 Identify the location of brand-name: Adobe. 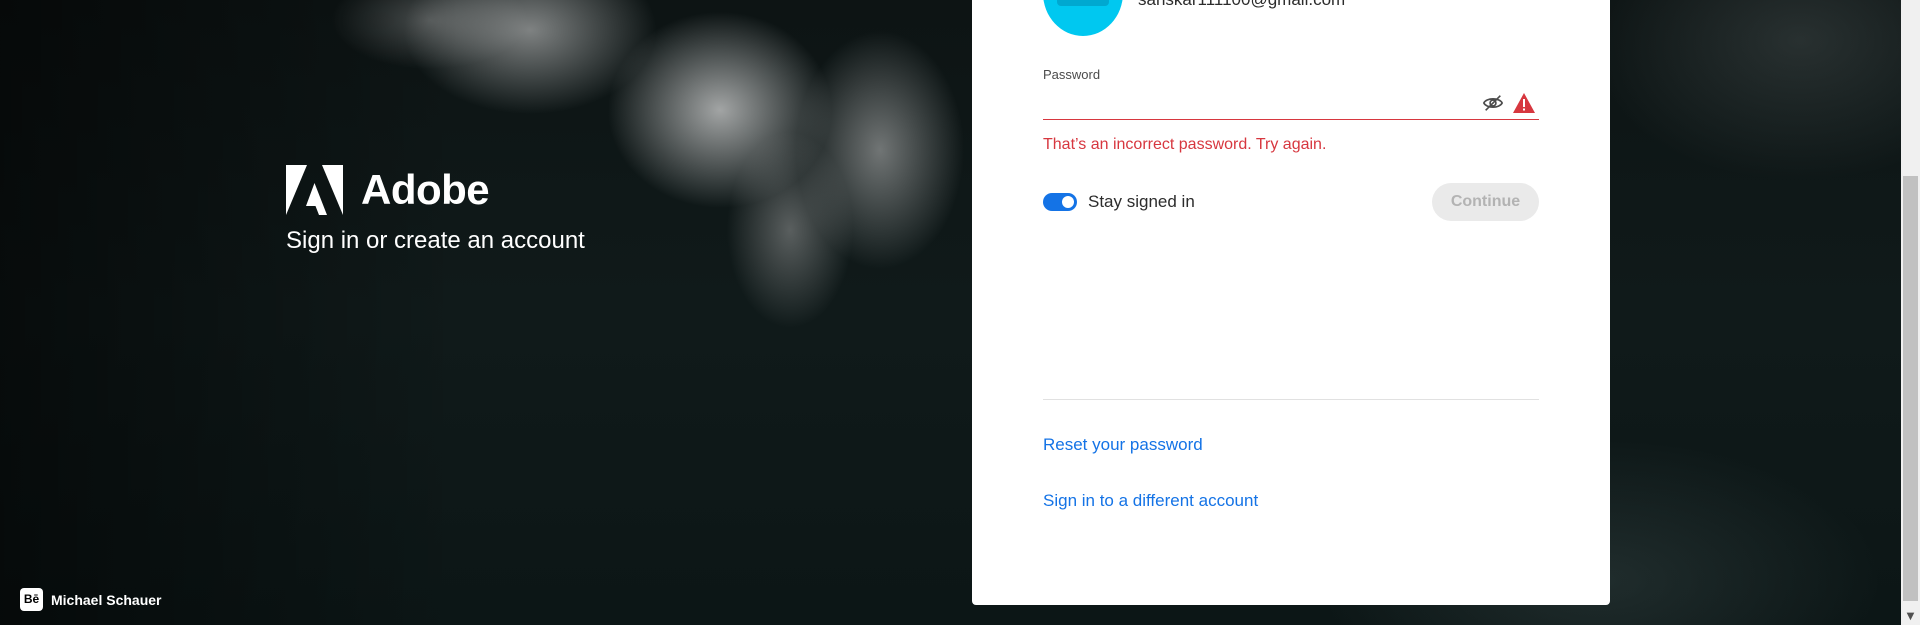
(425, 189).